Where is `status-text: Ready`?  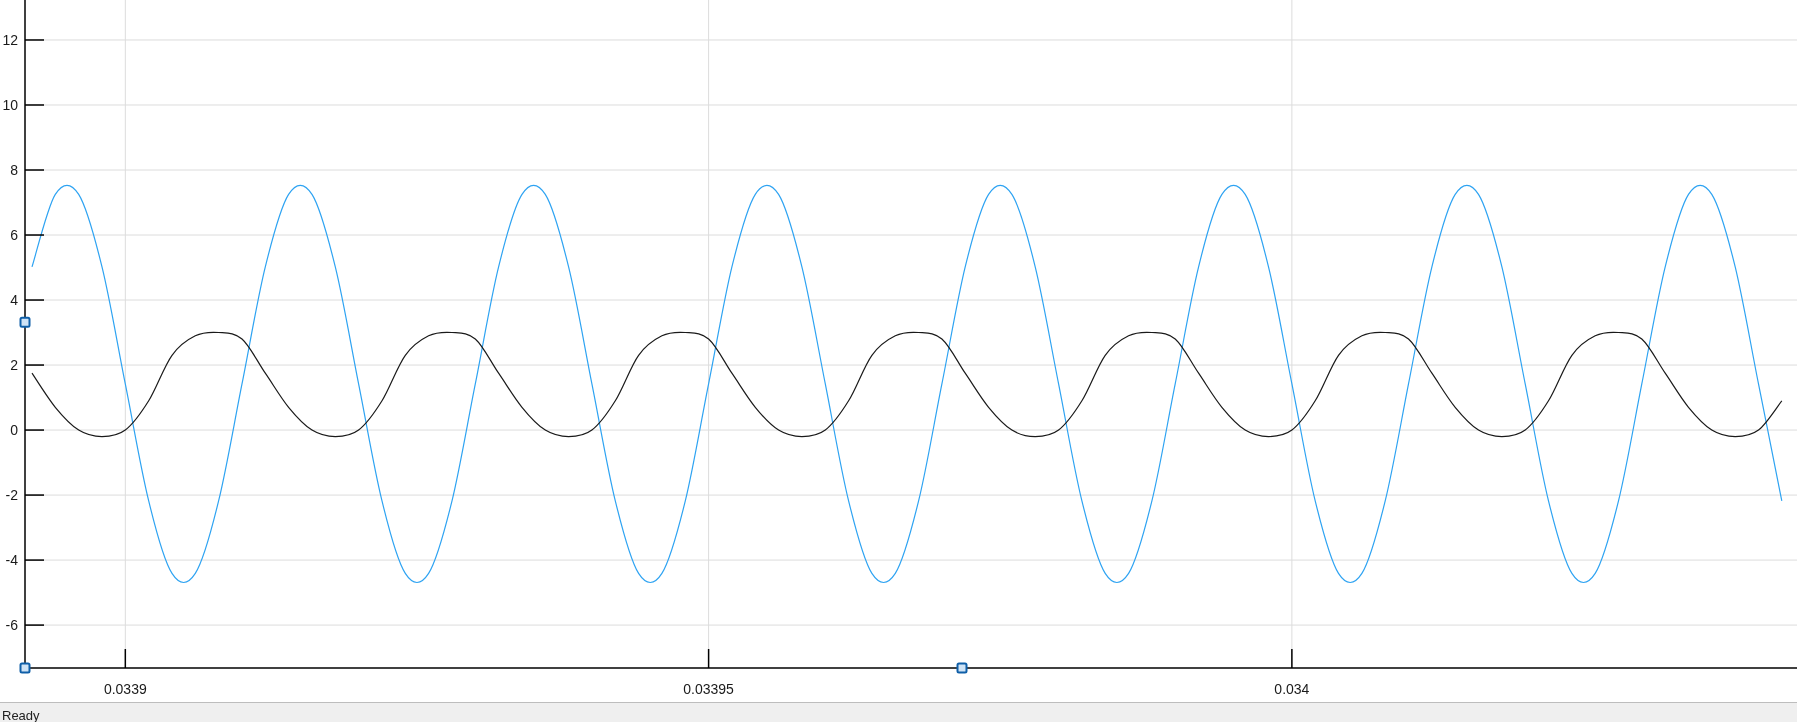 status-text: Ready is located at coordinates (21, 715).